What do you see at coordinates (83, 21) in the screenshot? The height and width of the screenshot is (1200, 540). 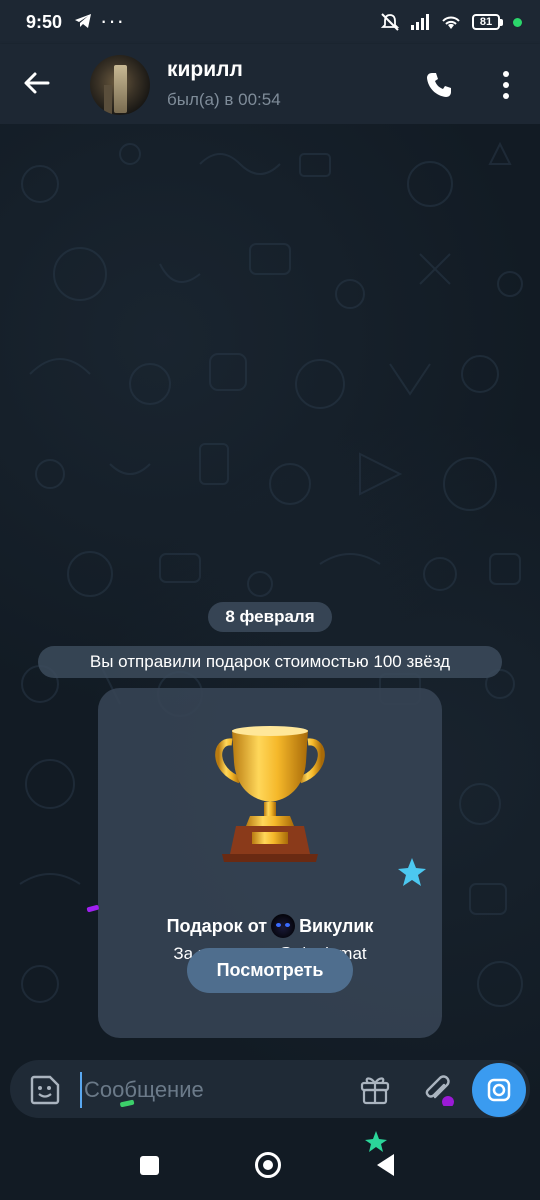 I see `telegram-icon` at bounding box center [83, 21].